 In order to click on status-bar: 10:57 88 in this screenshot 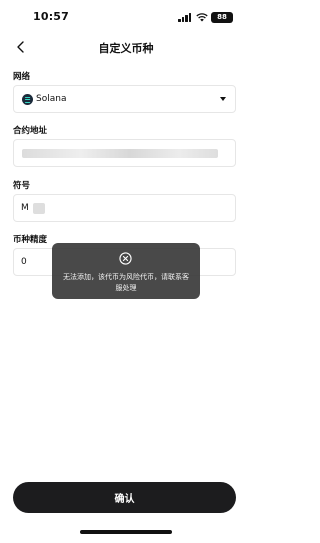, I will do `click(126, 17)`.